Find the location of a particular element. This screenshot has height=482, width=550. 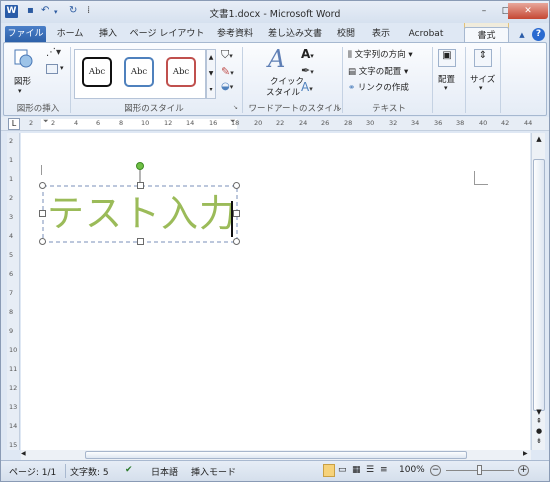

text-fill-icon: A▾ is located at coordinates (307, 54).